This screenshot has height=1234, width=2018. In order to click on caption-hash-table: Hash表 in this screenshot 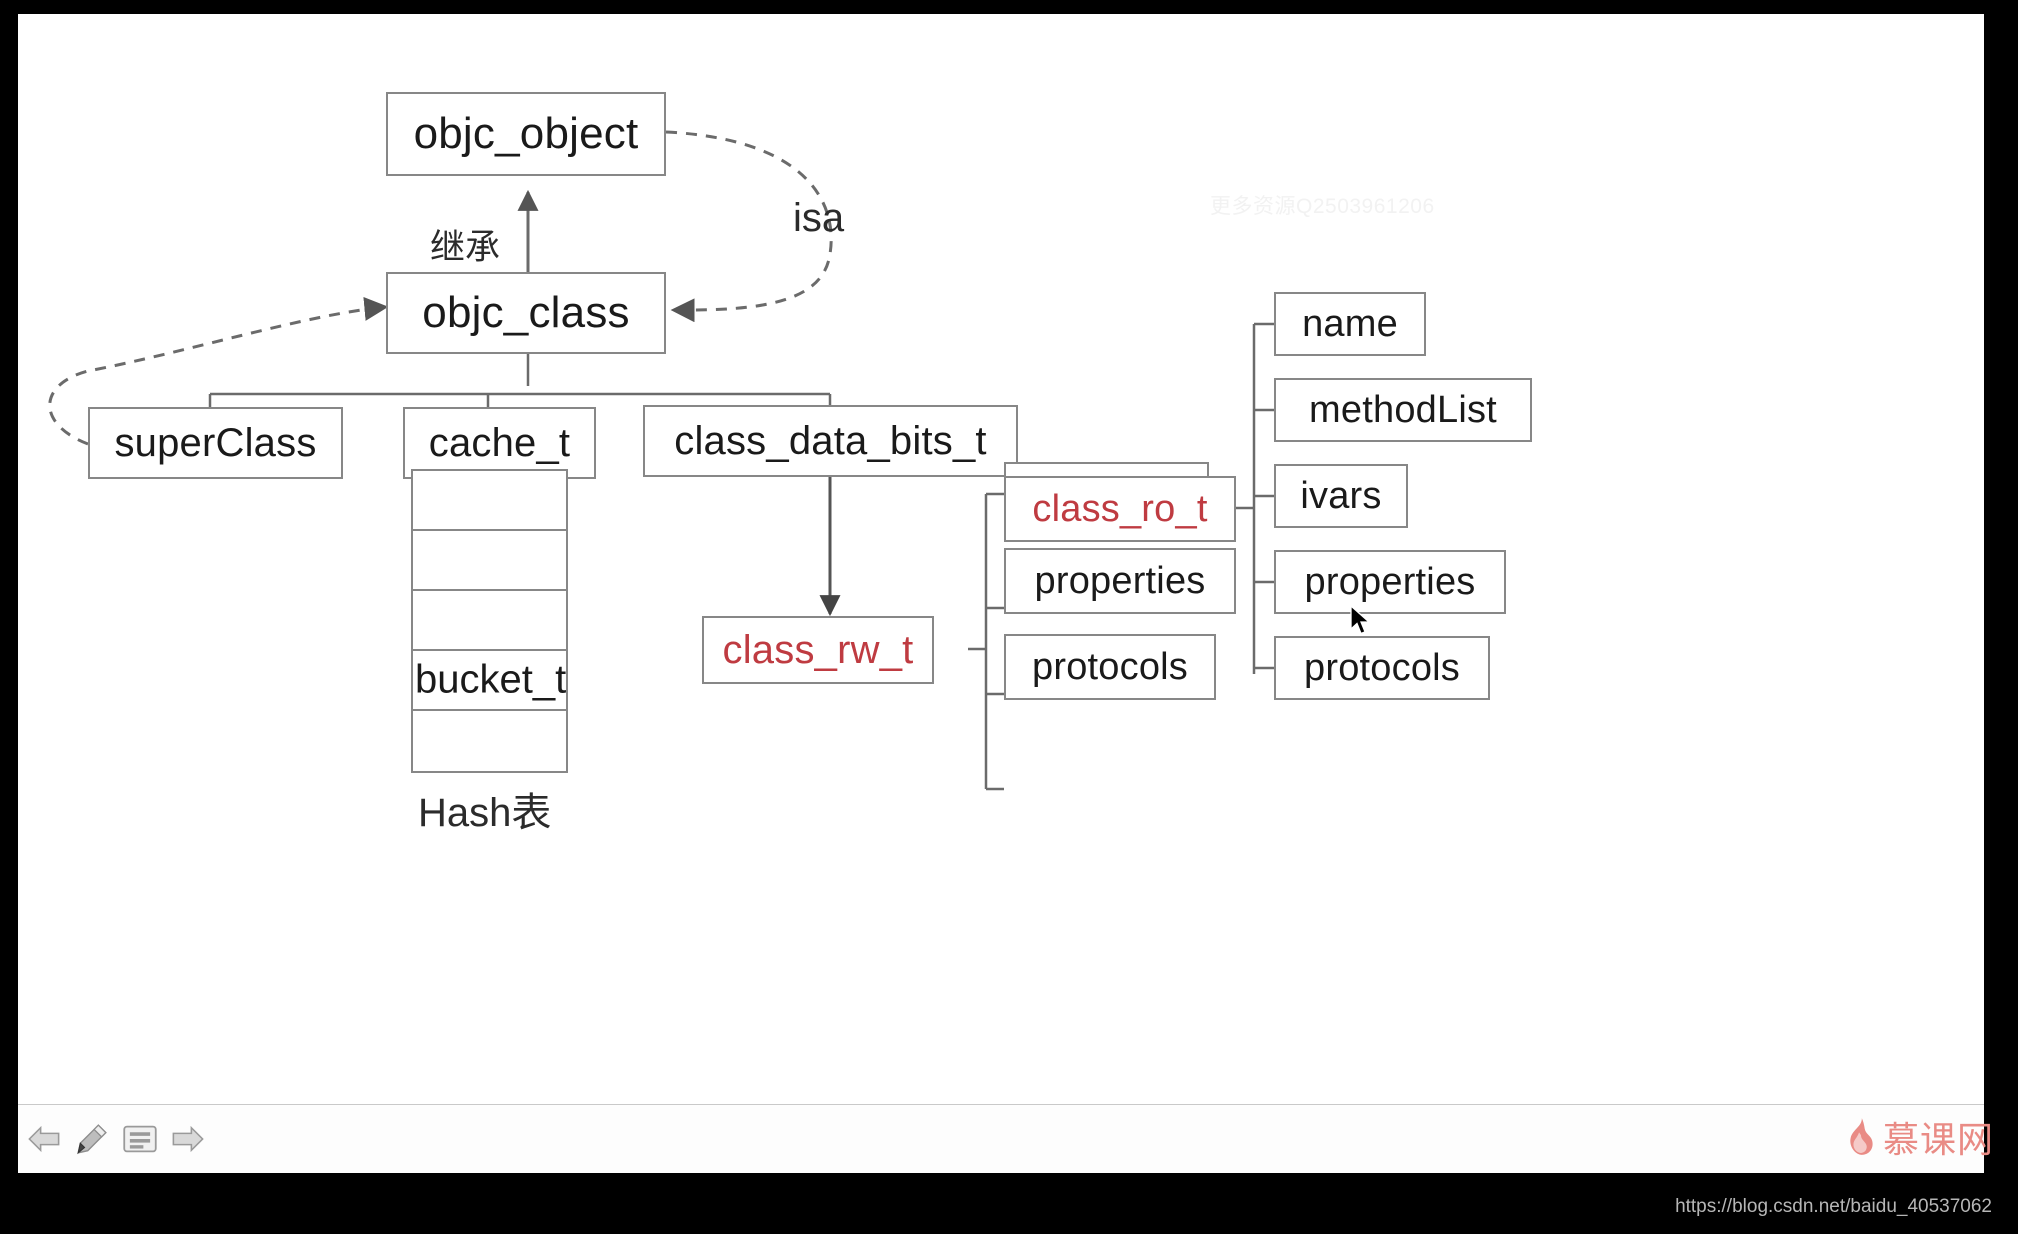, I will do `click(485, 813)`.